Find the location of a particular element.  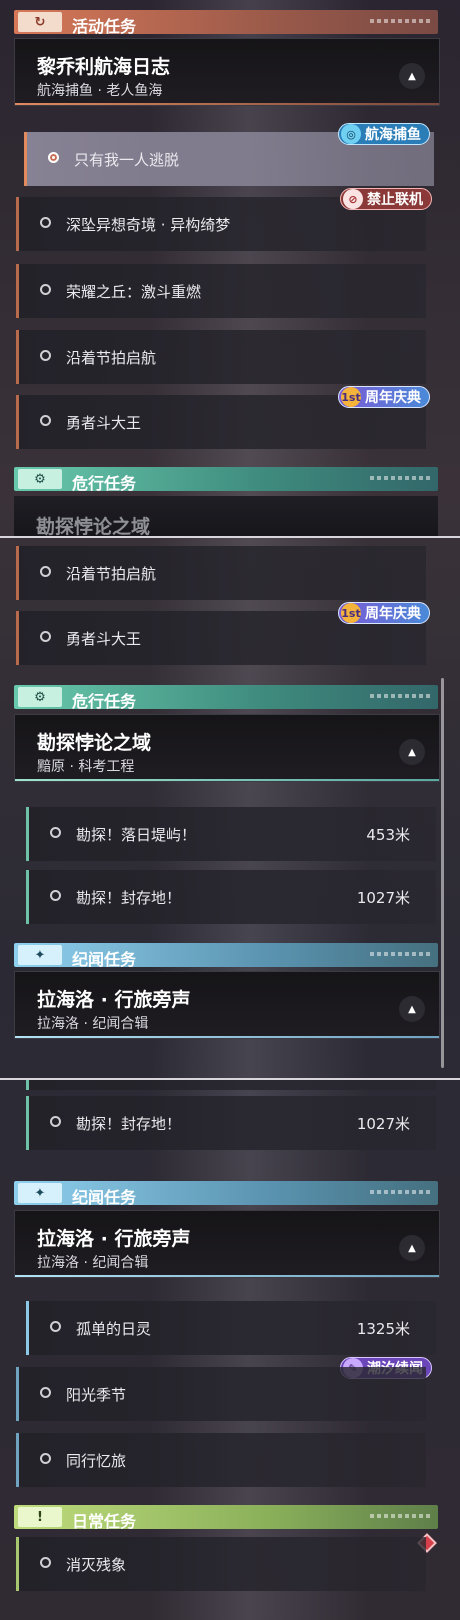

scrollbar-thumb is located at coordinates (442, 873).